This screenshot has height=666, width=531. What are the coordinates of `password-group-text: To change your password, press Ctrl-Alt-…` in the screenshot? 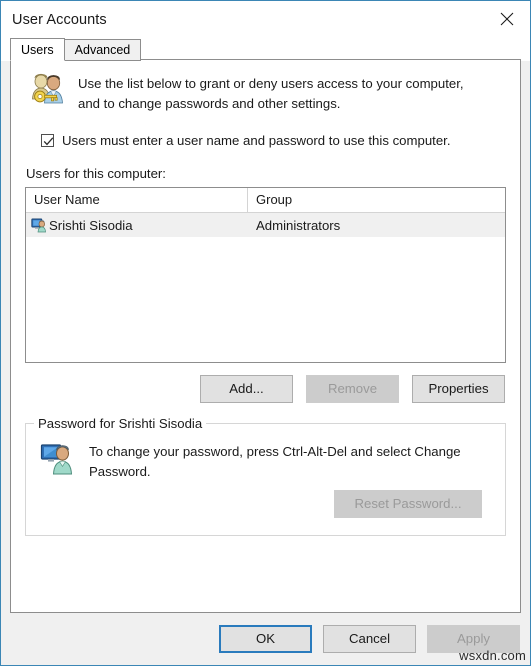 It's located at (275, 461).